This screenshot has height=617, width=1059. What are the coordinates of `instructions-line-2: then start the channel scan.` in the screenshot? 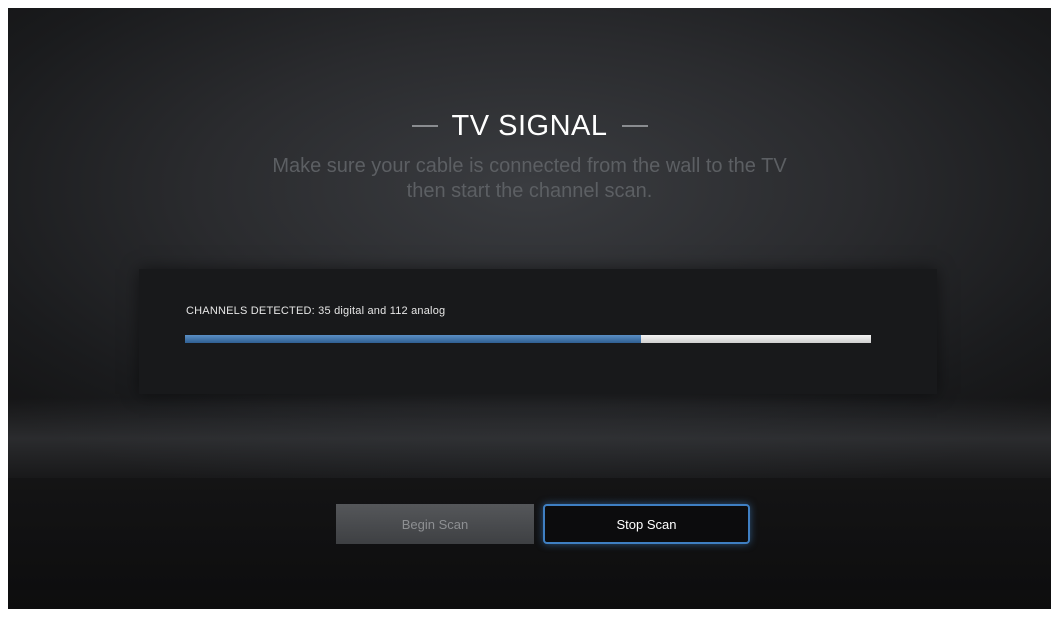 It's located at (529, 191).